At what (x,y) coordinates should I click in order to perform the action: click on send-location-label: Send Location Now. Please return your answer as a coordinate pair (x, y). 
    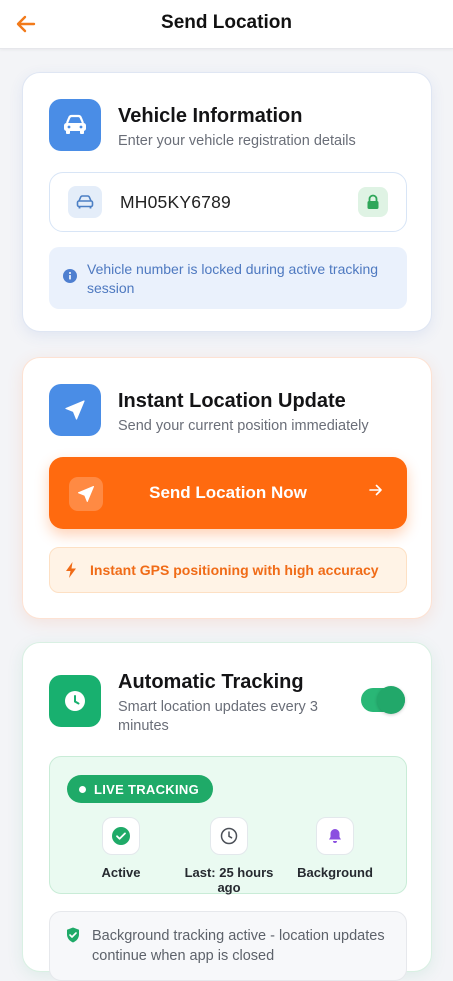
    Looking at the image, I should click on (228, 492).